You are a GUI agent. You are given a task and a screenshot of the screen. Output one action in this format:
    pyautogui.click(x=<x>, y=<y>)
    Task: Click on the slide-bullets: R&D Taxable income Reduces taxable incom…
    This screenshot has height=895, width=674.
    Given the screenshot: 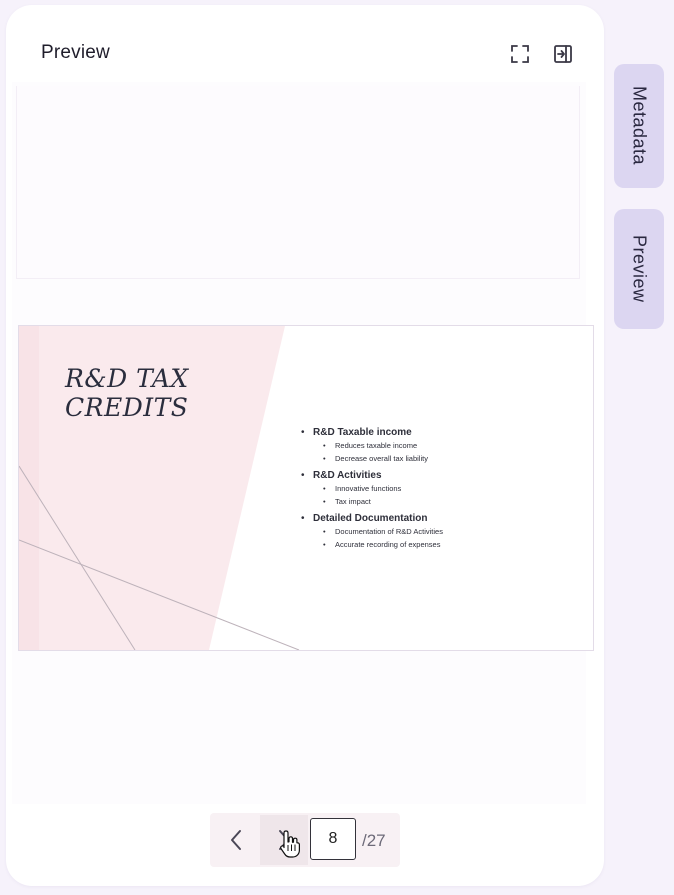 What is the action you would take?
    pyautogui.click(x=446, y=486)
    